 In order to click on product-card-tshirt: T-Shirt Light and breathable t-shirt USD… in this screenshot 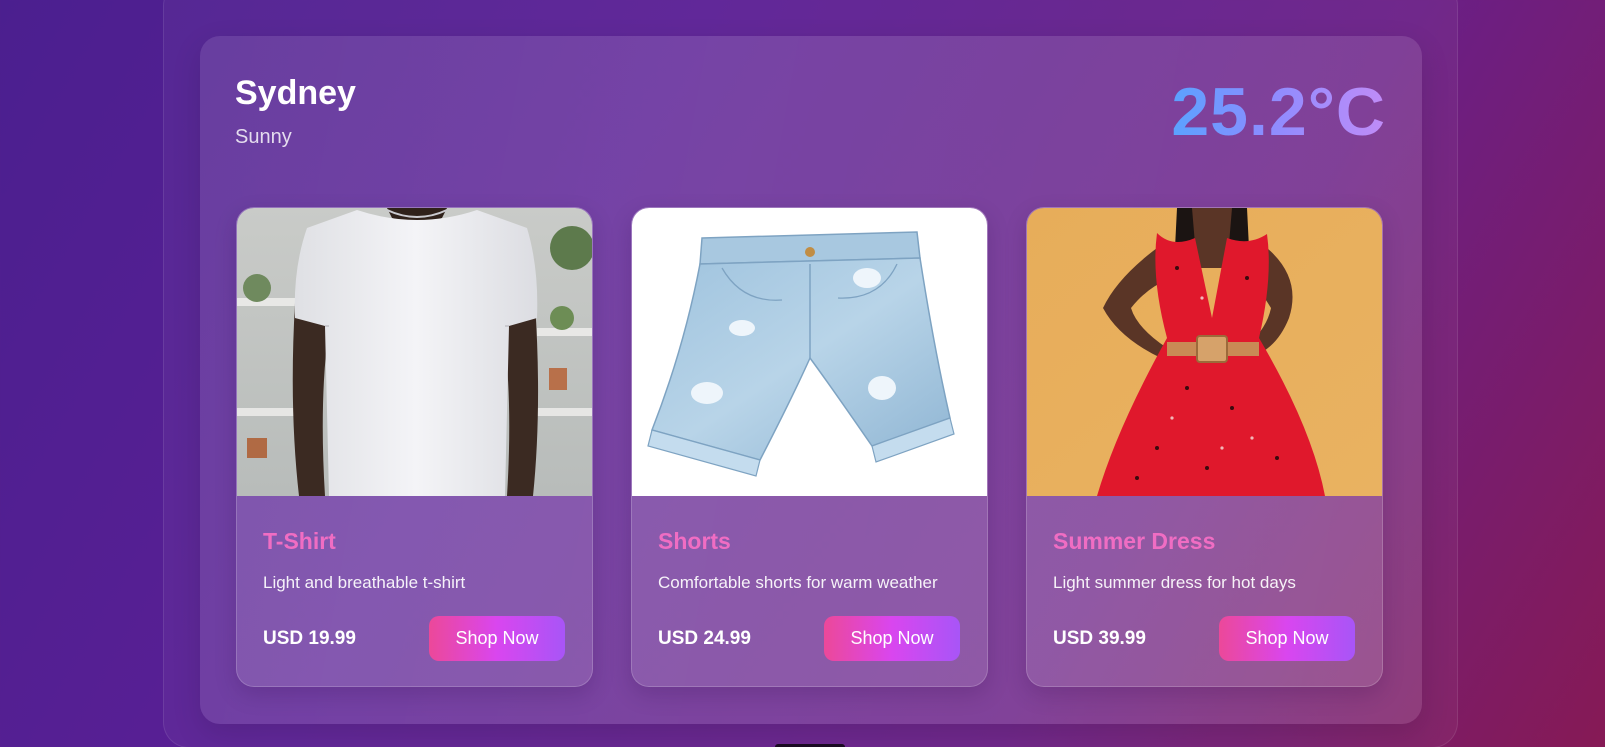, I will do `click(414, 447)`.